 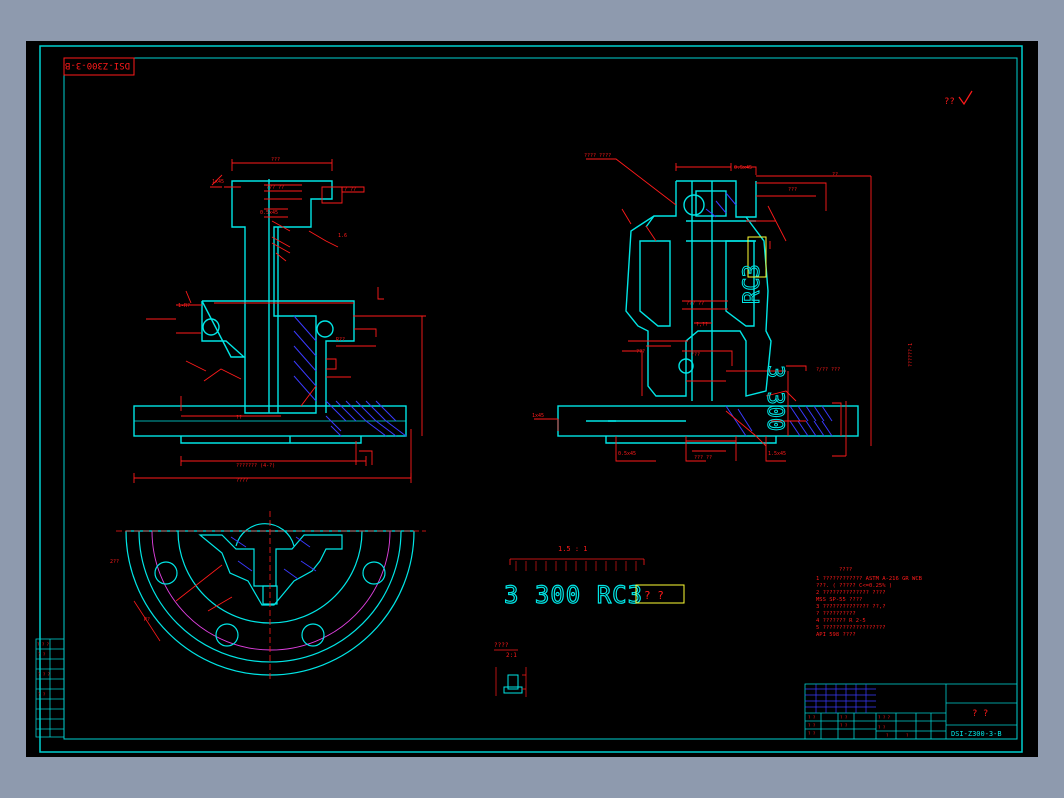 I want to click on svg-text: 1-R?, so click(x=184, y=306).